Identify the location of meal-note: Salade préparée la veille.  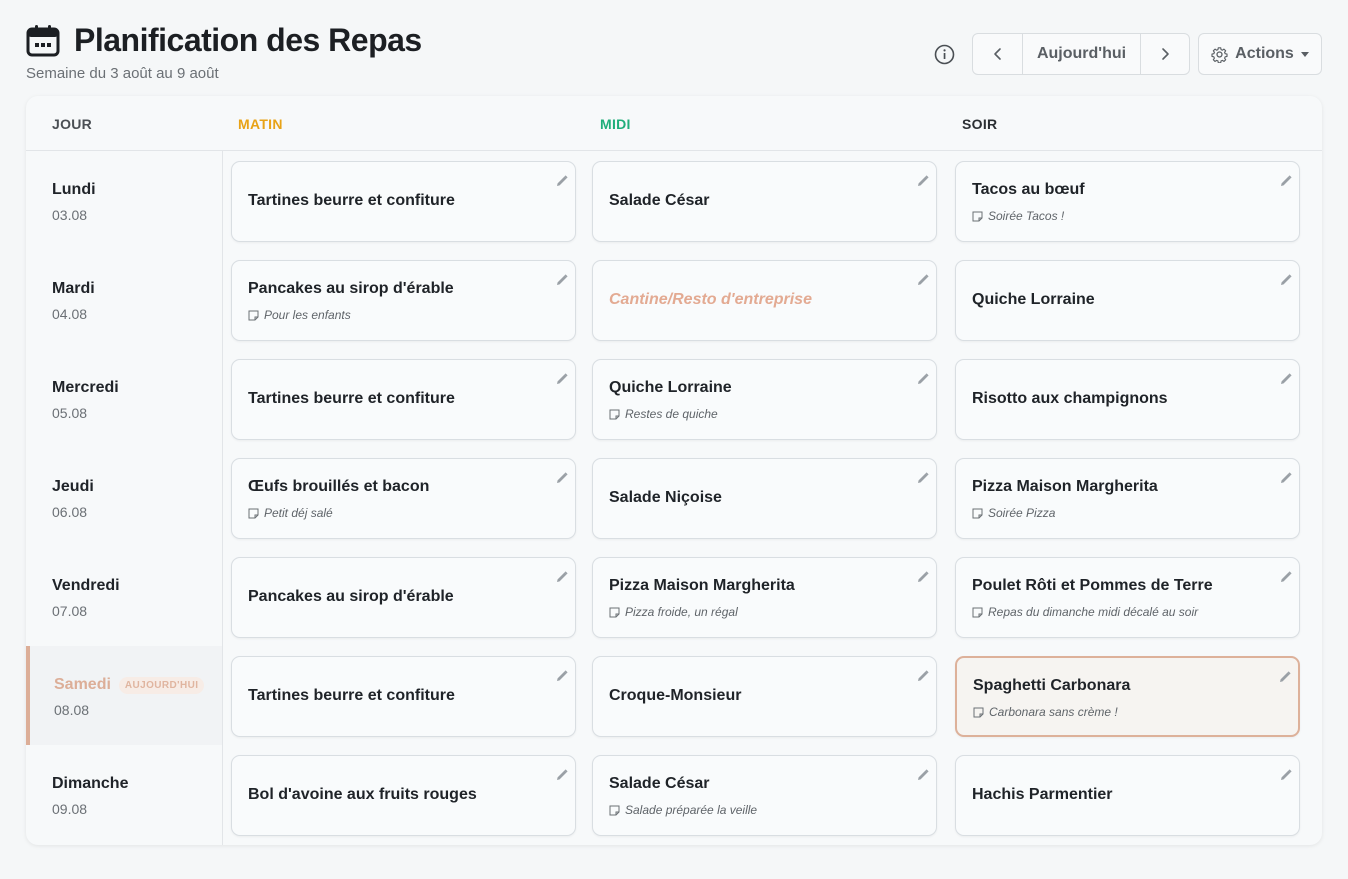
(683, 810).